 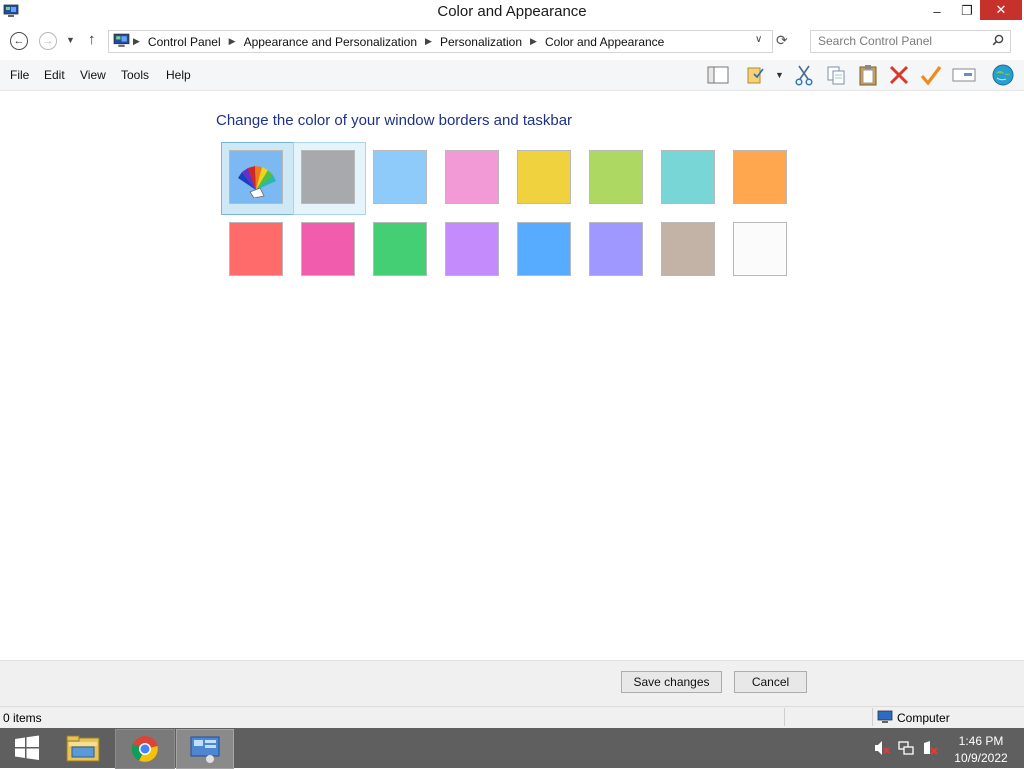 I want to click on color-swatch-white, so click(x=760, y=249).